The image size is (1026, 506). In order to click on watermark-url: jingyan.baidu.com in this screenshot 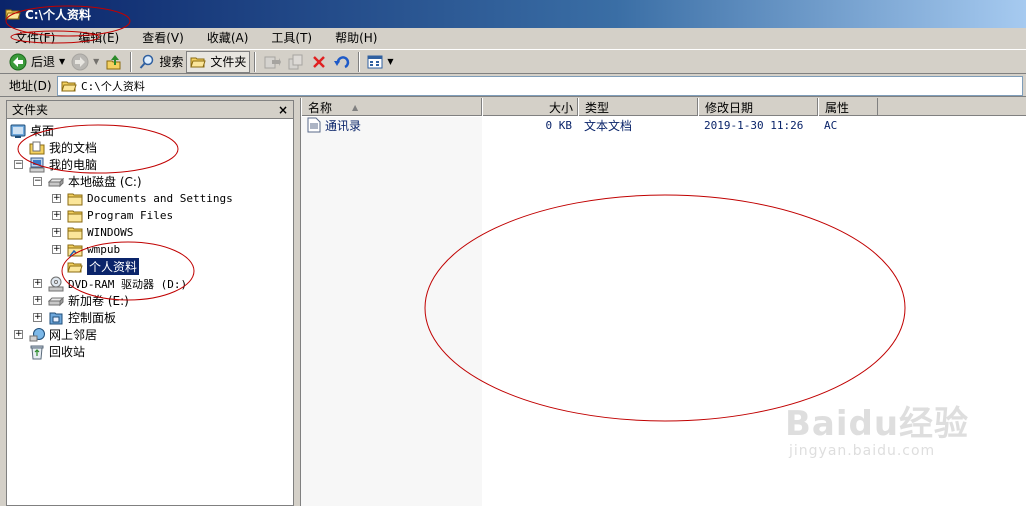, I will do `click(862, 451)`.